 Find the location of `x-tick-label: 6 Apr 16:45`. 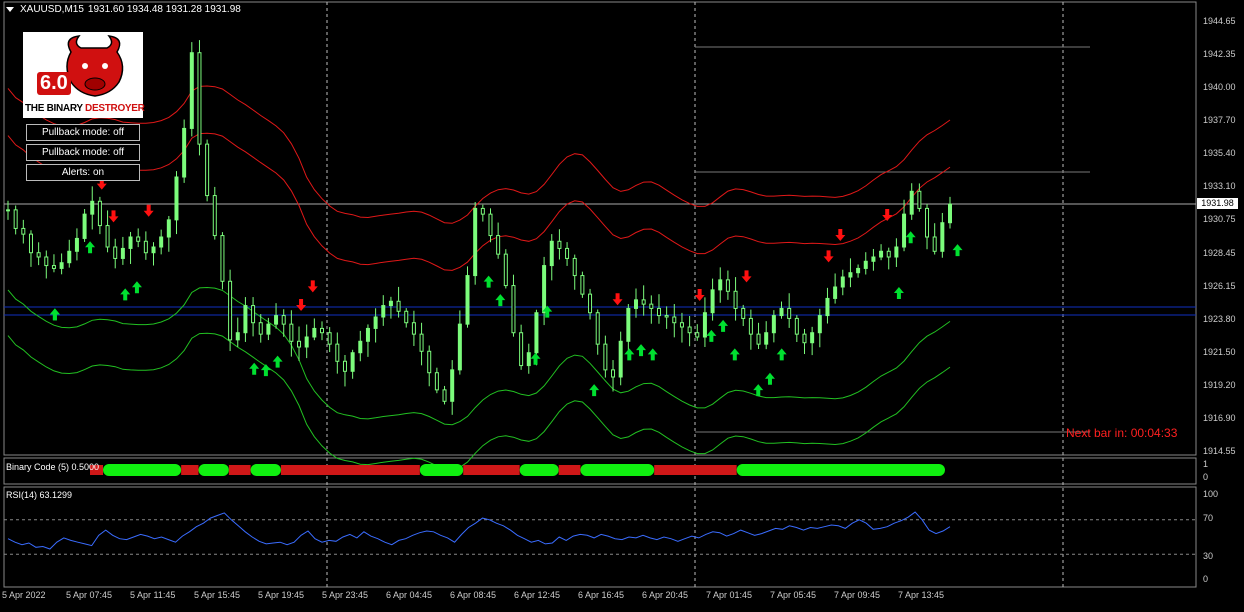

x-tick-label: 6 Apr 16:45 is located at coordinates (601, 595).